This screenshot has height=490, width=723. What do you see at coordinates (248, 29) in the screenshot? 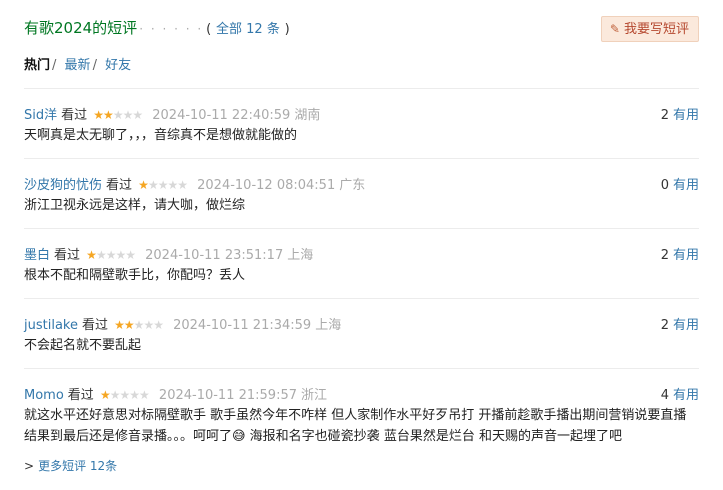
I see `all-comments-link: 全部 12 条` at bounding box center [248, 29].